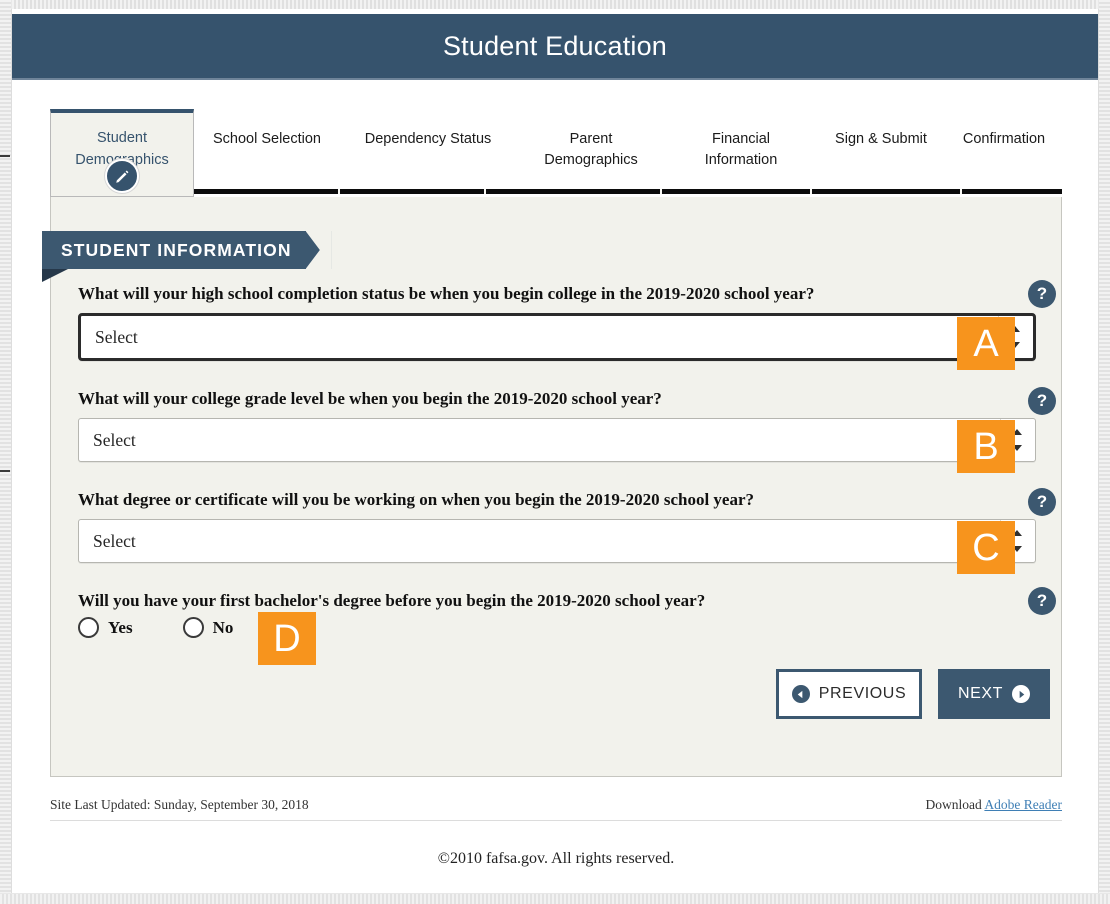  What do you see at coordinates (223, 627) in the screenshot?
I see `radio-label: No` at bounding box center [223, 627].